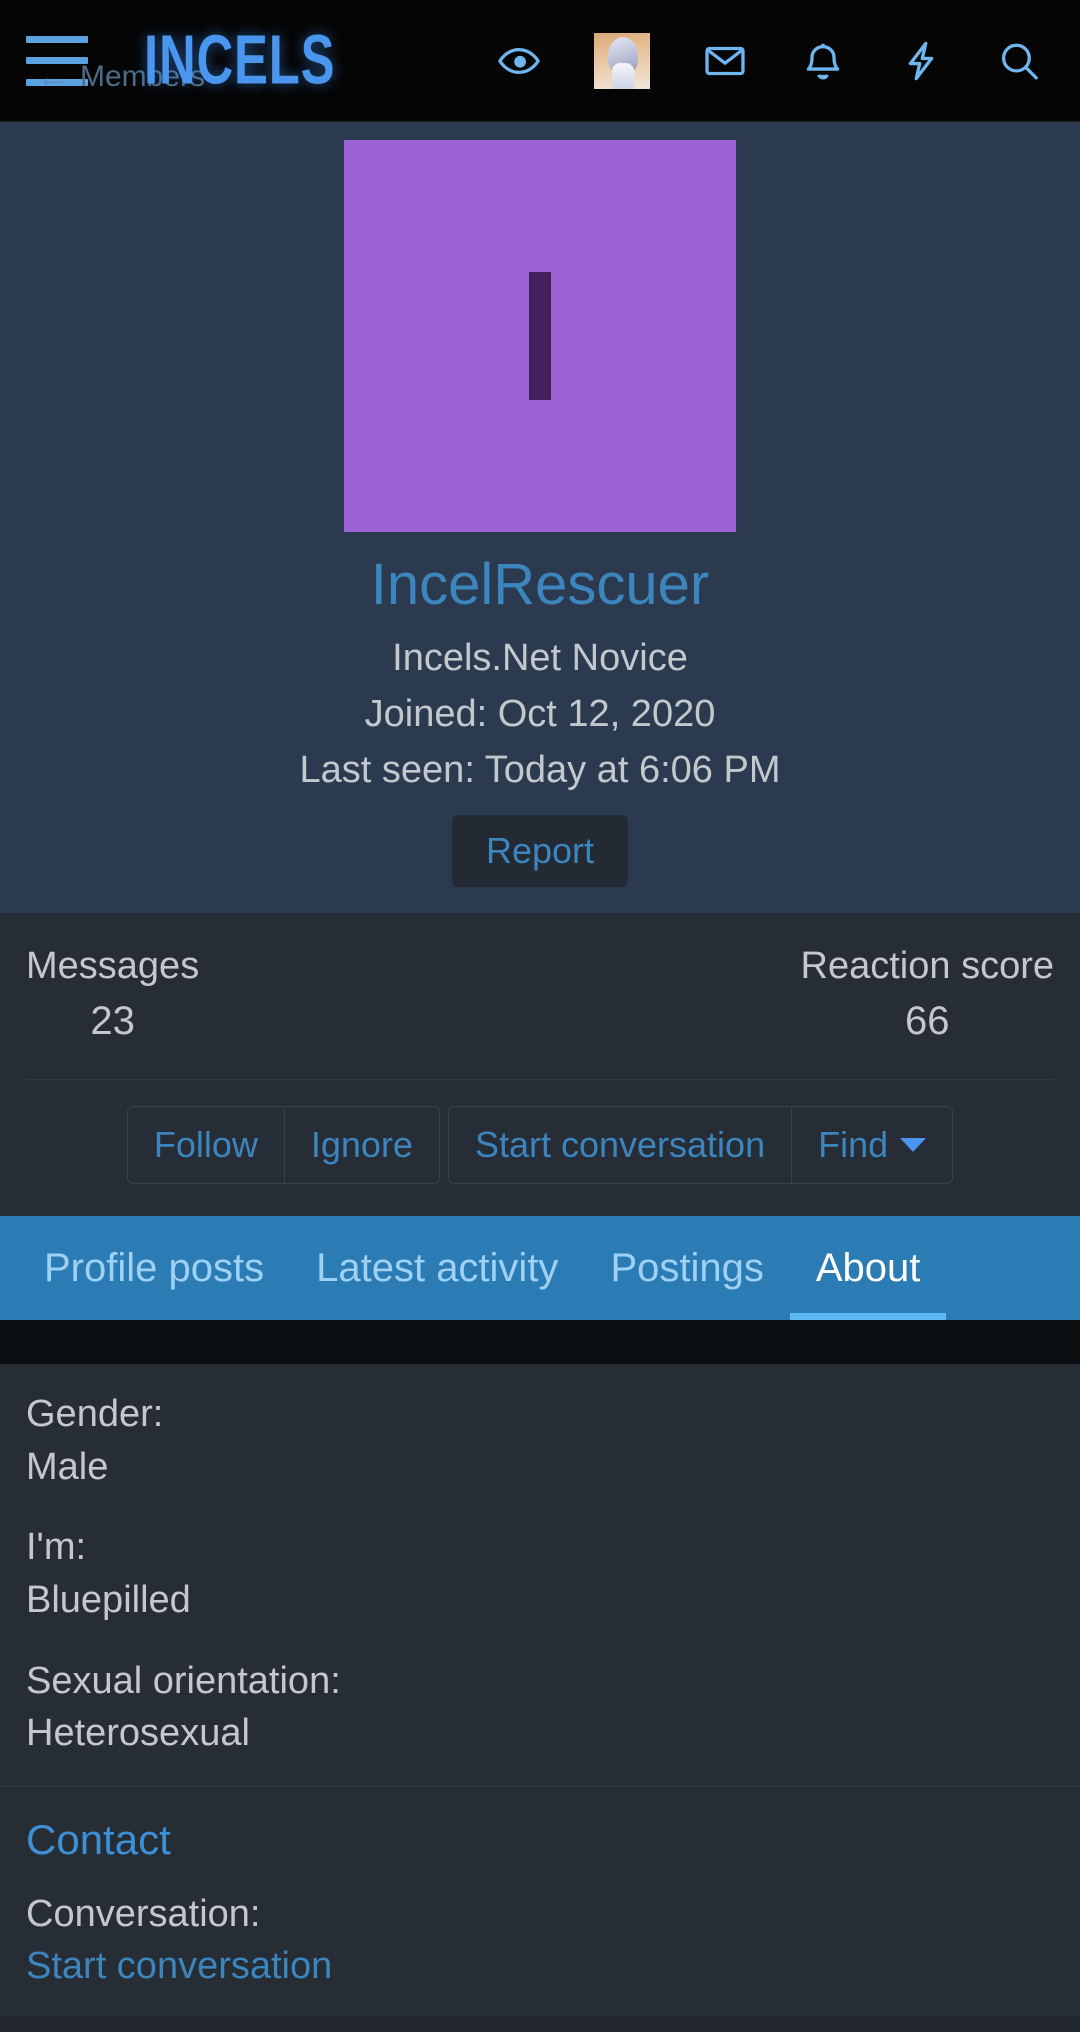 Image resolution: width=1080 pixels, height=2032 pixels. What do you see at coordinates (540, 714) in the screenshot?
I see `profile-joined-date: Joined: Oct 12, 2020` at bounding box center [540, 714].